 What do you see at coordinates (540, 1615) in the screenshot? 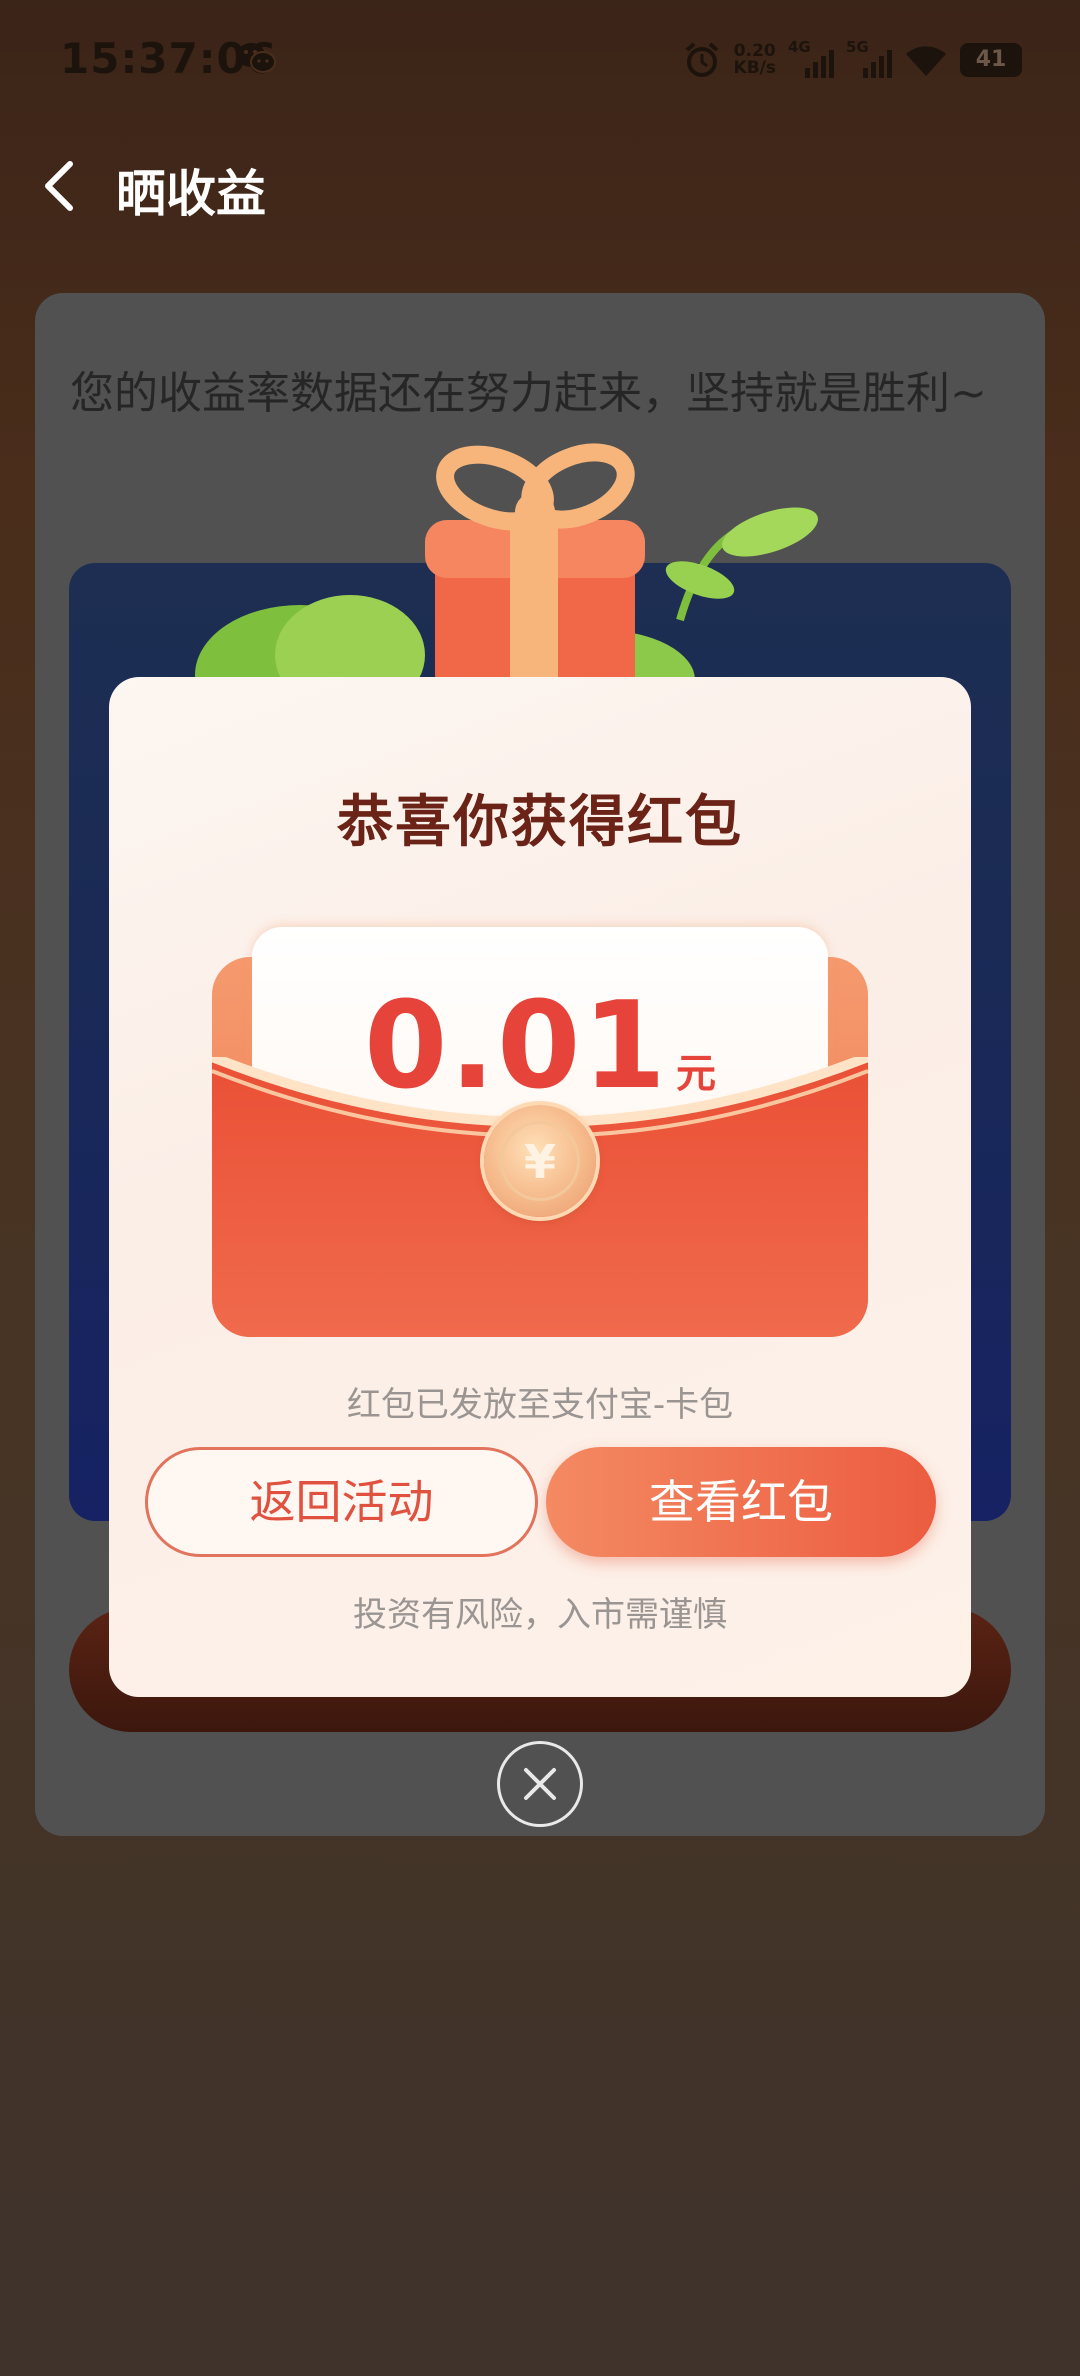
I see `risk-notice: 投资有风险，入市需谨慎` at bounding box center [540, 1615].